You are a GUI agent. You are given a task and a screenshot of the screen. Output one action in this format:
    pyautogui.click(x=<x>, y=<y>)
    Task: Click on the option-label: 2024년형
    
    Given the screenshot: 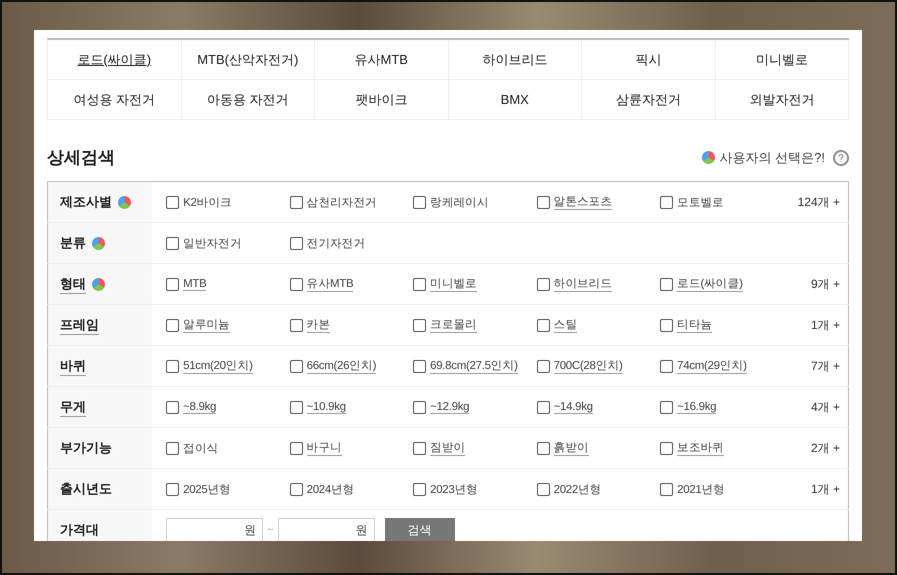 What is the action you would take?
    pyautogui.click(x=330, y=489)
    